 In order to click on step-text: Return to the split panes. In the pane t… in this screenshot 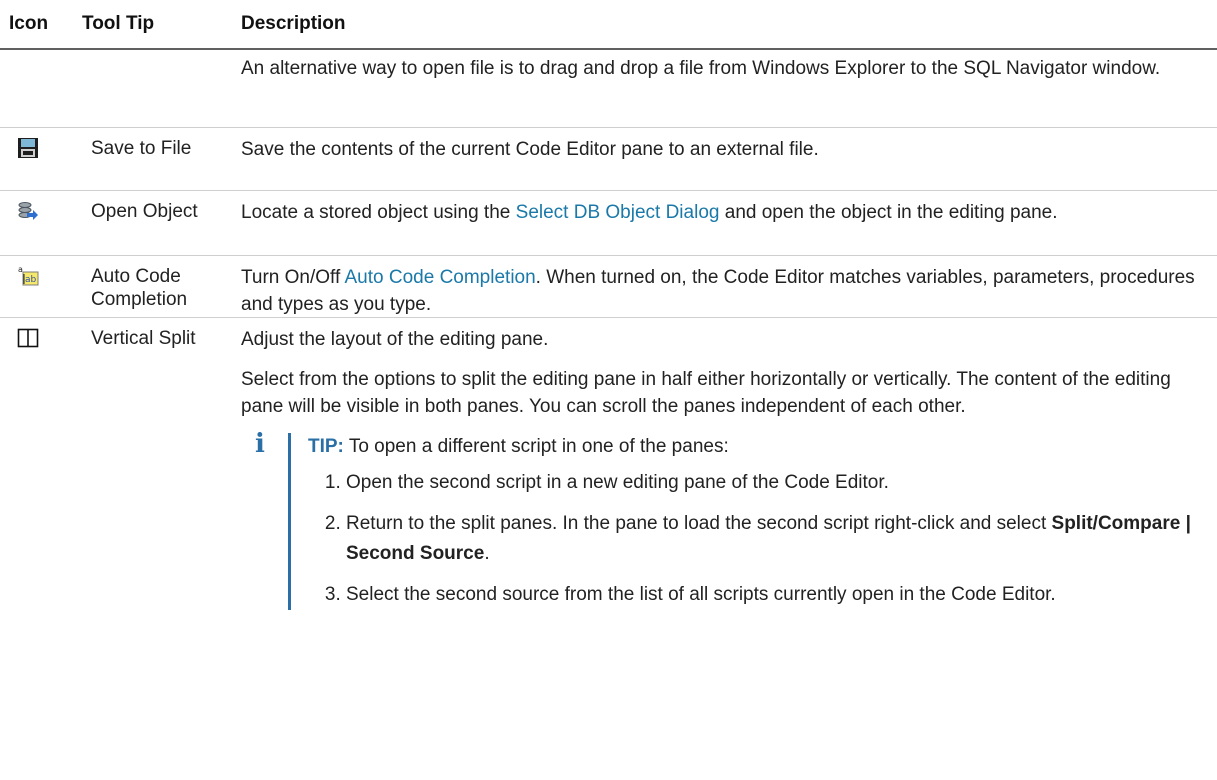, I will do `click(699, 523)`.